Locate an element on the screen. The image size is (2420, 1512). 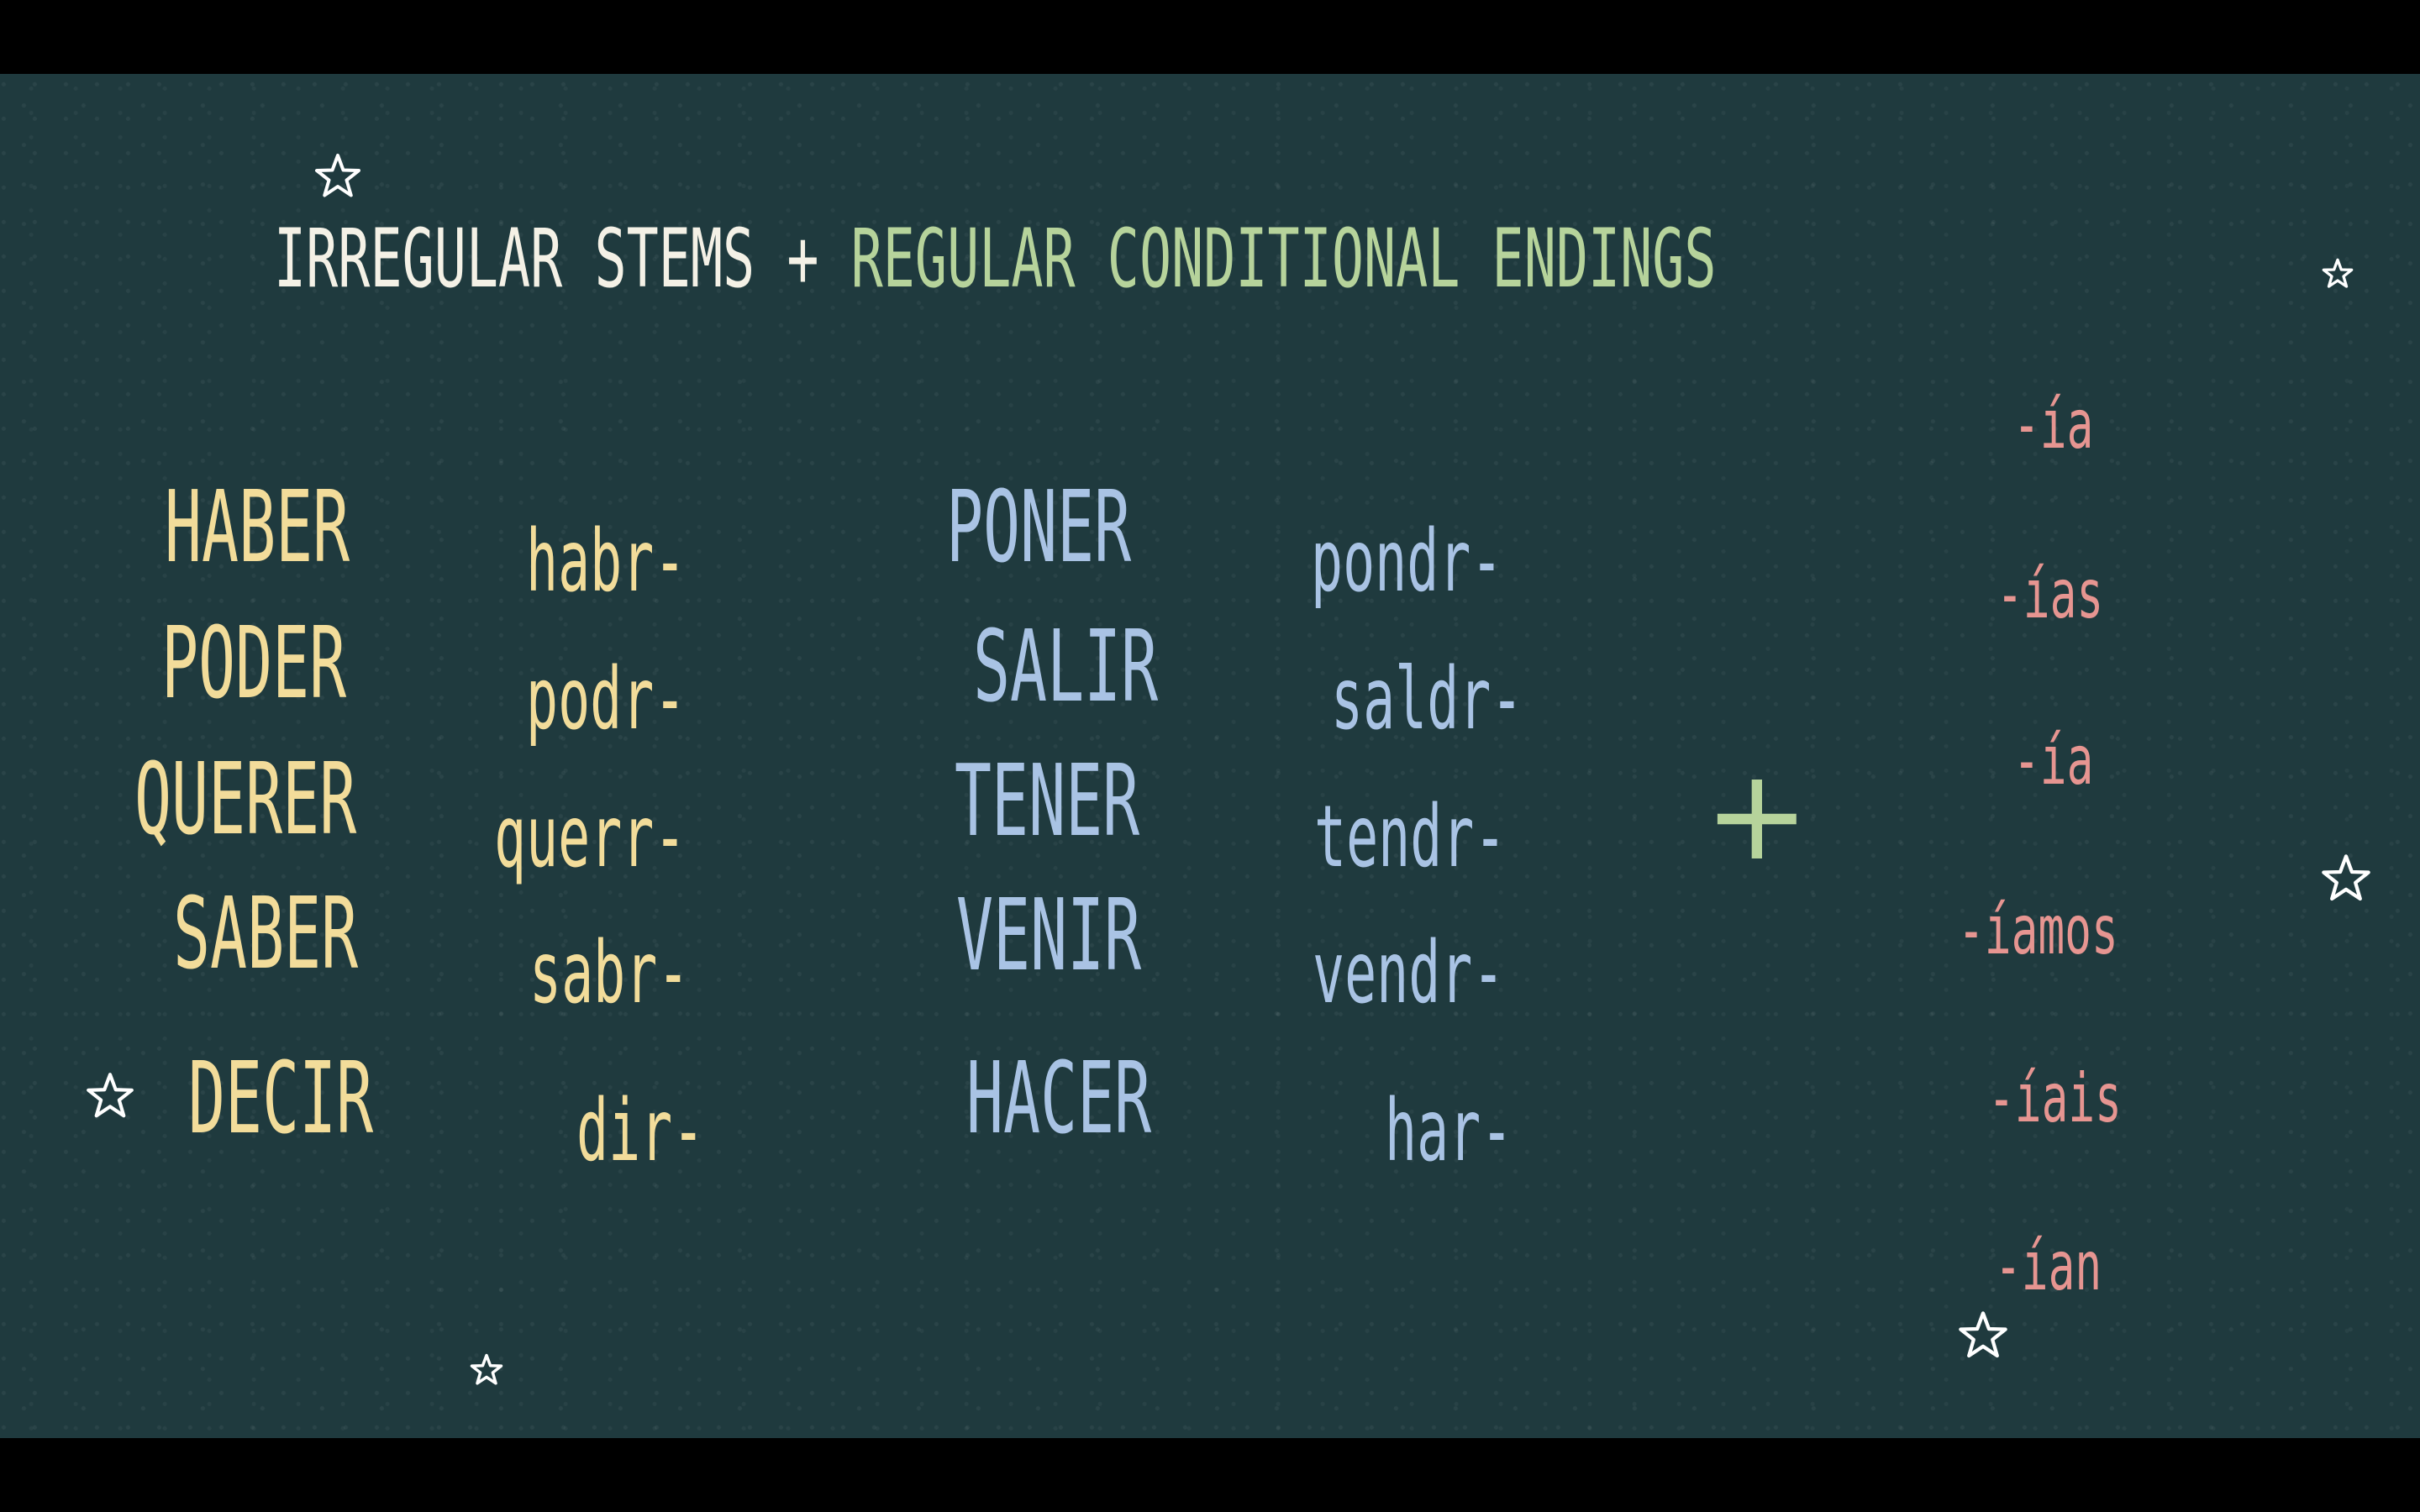
verb-poner: PONER is located at coordinates (1039, 527).